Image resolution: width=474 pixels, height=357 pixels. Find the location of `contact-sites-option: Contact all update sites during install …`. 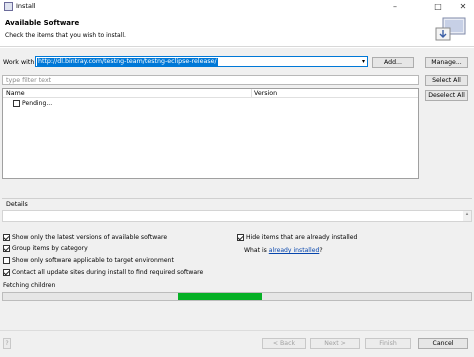

contact-sites-option: Contact all update sites during install … is located at coordinates (103, 273).